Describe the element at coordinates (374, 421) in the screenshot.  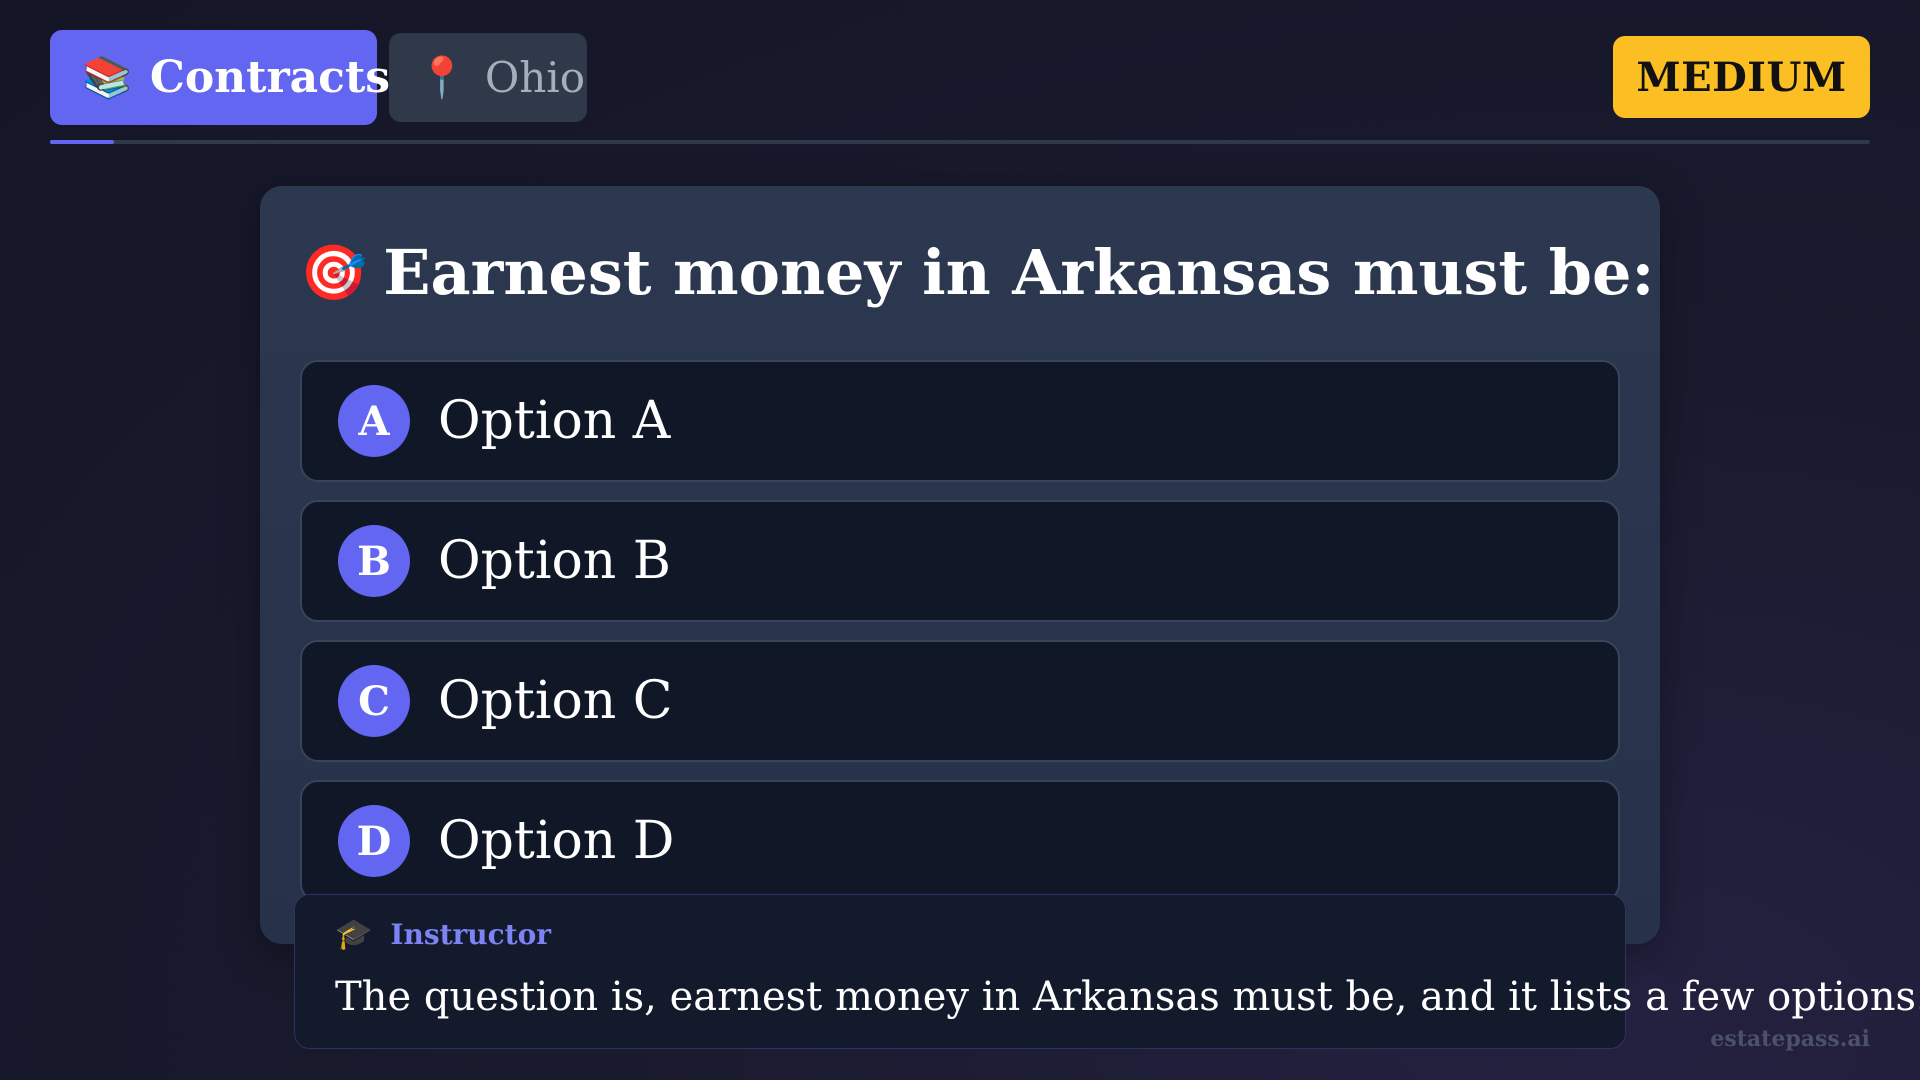
I see `option-letter-badge: A` at that location.